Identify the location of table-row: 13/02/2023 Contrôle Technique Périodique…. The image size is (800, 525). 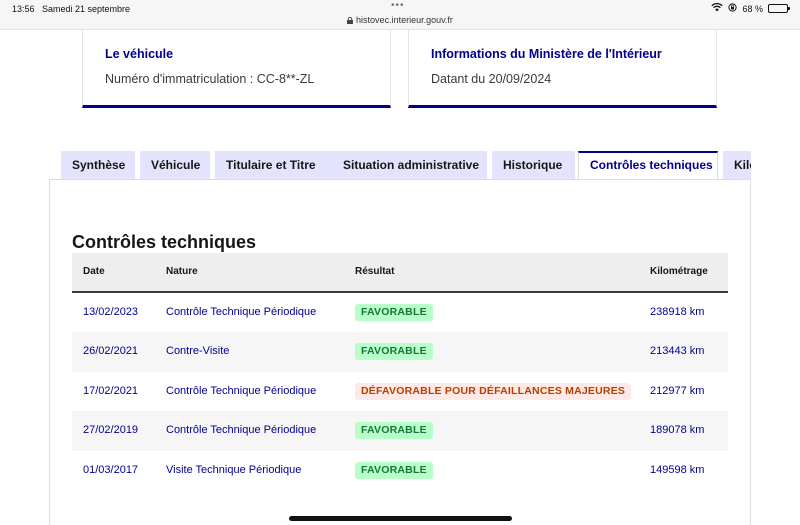
(400, 312).